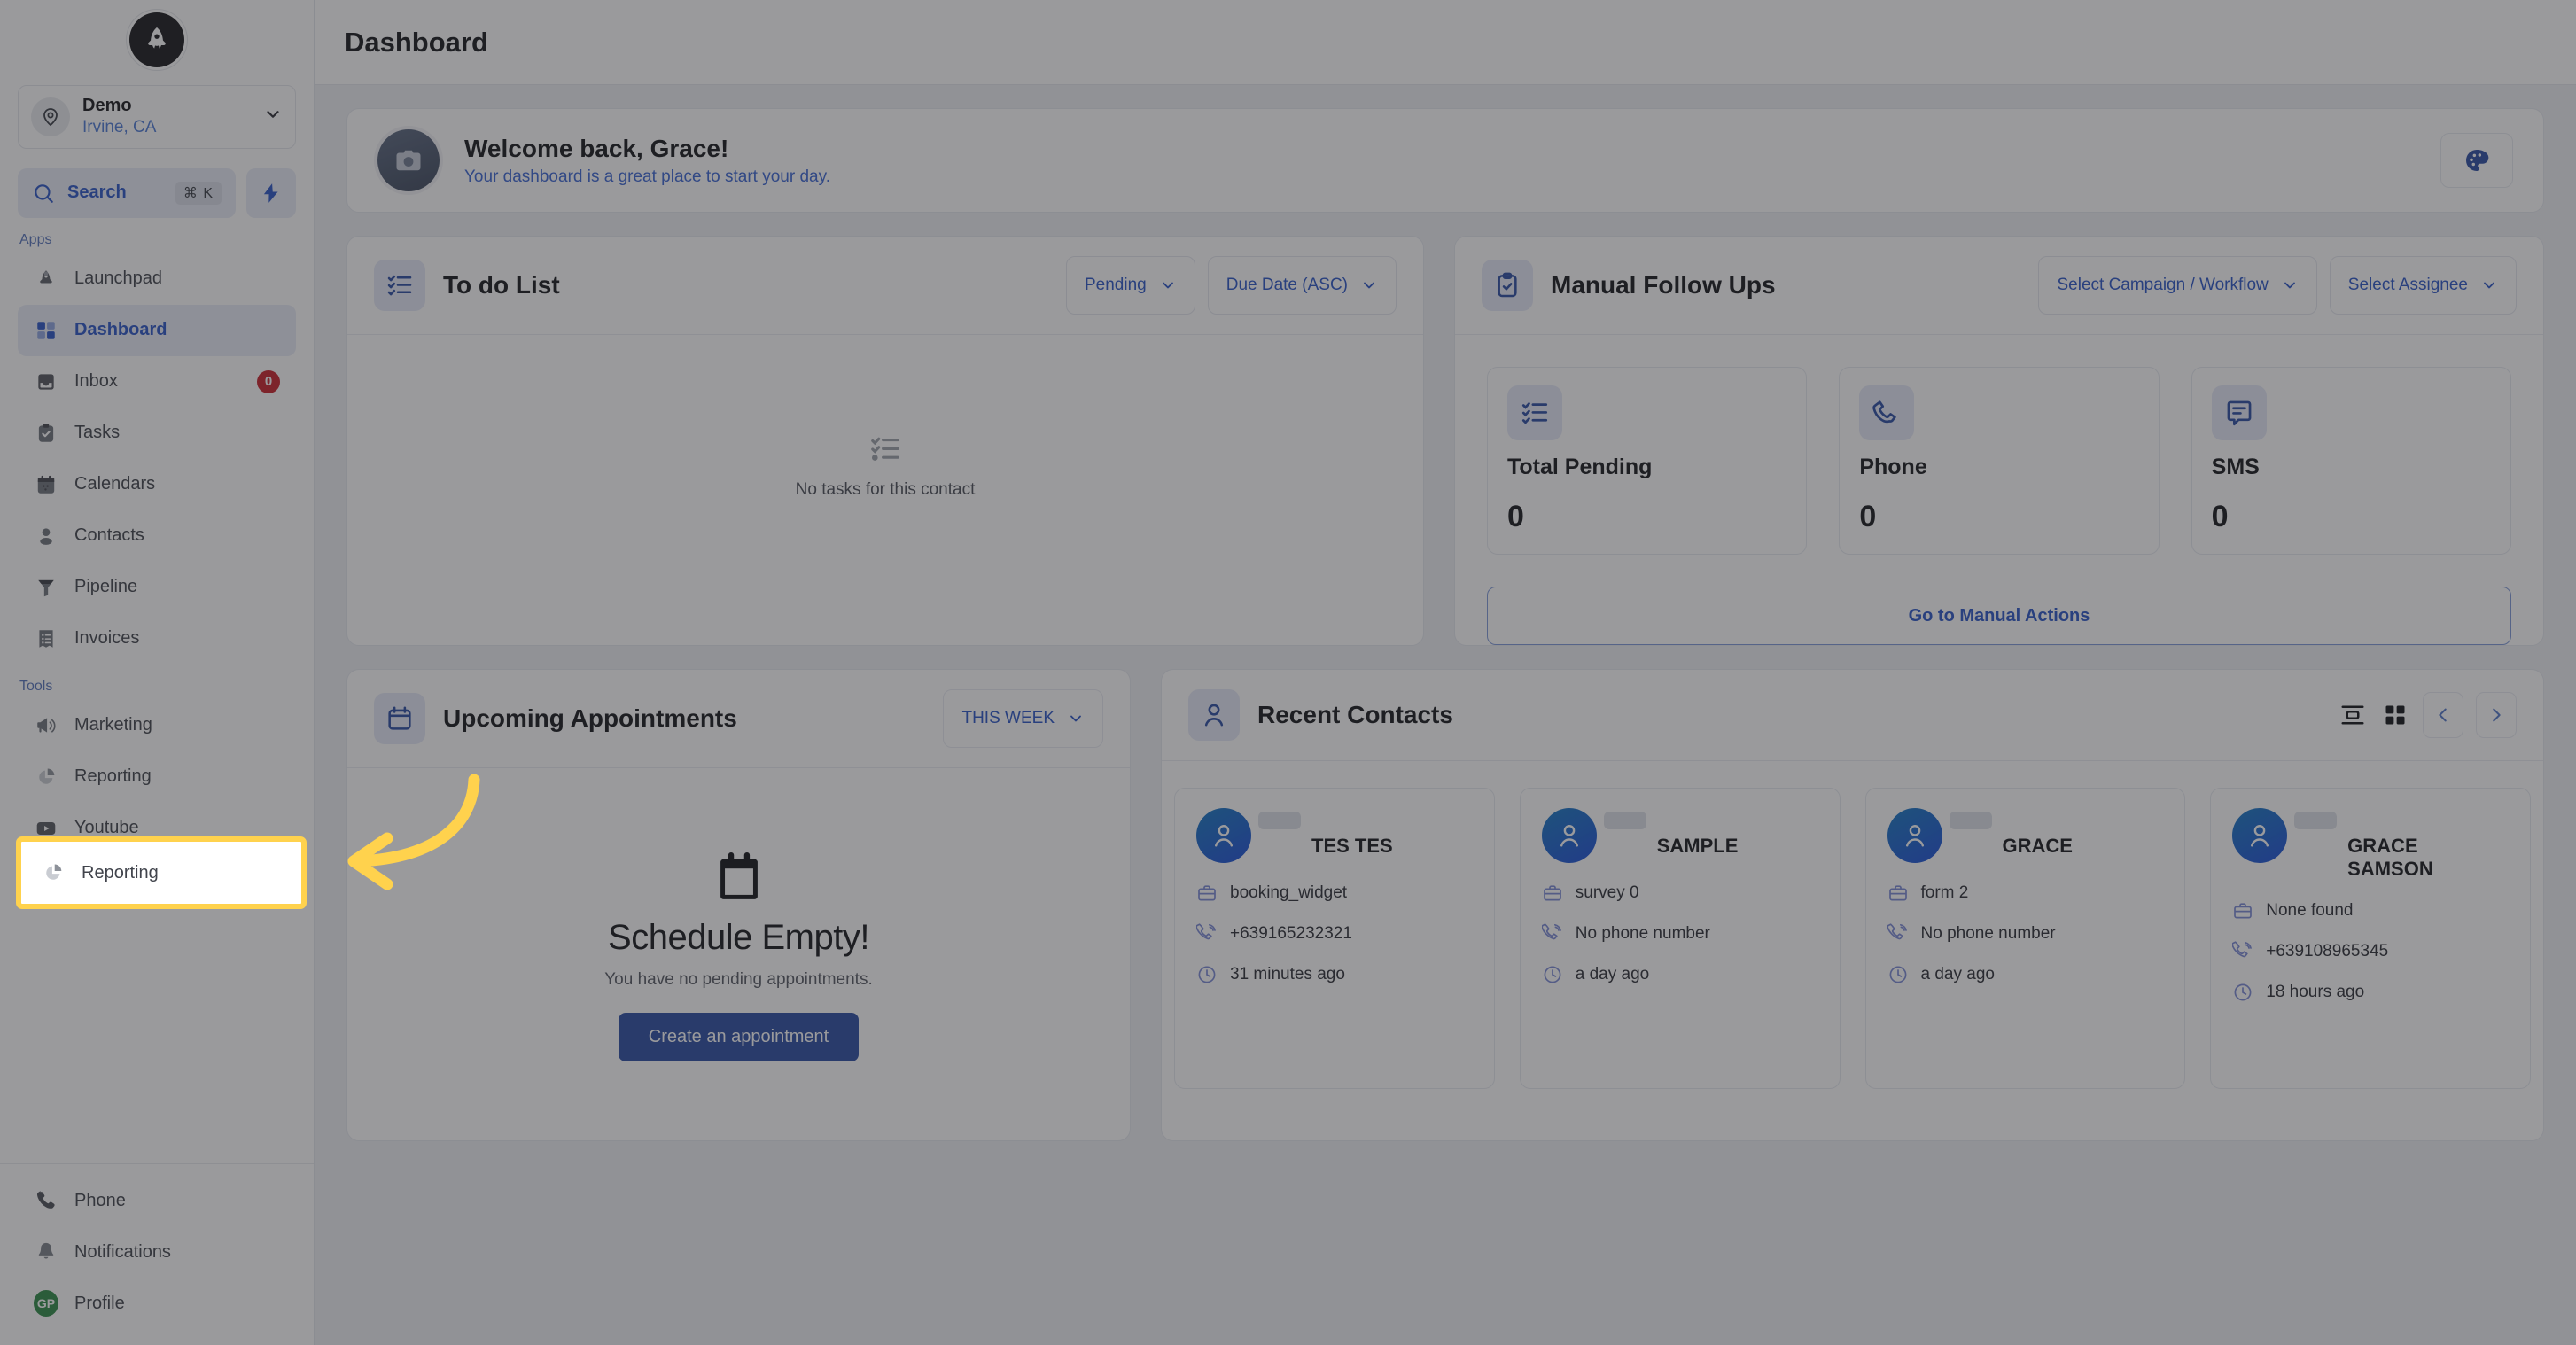 Image resolution: width=2576 pixels, height=1345 pixels. I want to click on sidebar-item-reporting: Reporting, so click(157, 777).